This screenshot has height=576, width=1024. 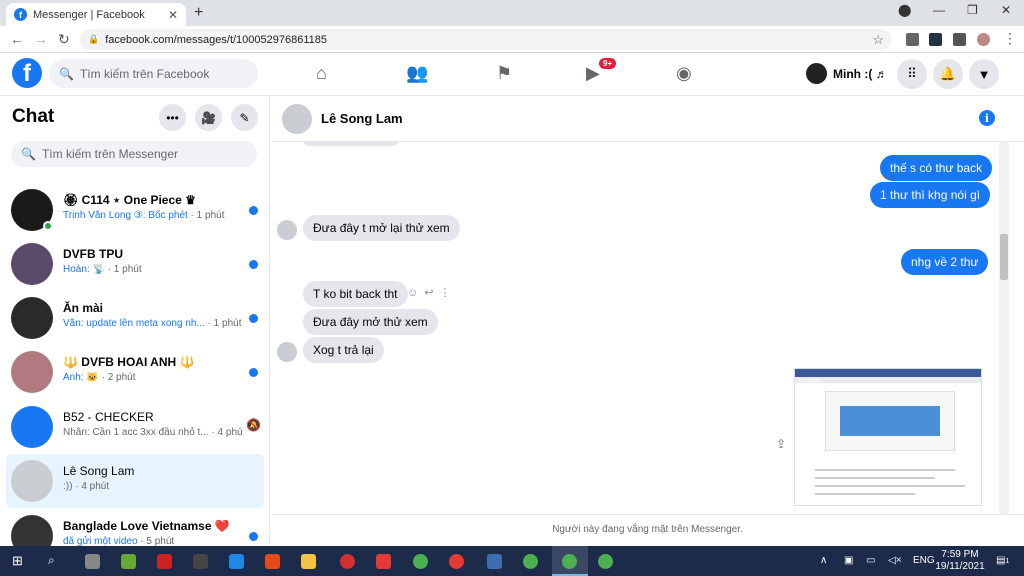 I want to click on conversation-preview: đã gửi một video · 5 phút, so click(x=153, y=541).